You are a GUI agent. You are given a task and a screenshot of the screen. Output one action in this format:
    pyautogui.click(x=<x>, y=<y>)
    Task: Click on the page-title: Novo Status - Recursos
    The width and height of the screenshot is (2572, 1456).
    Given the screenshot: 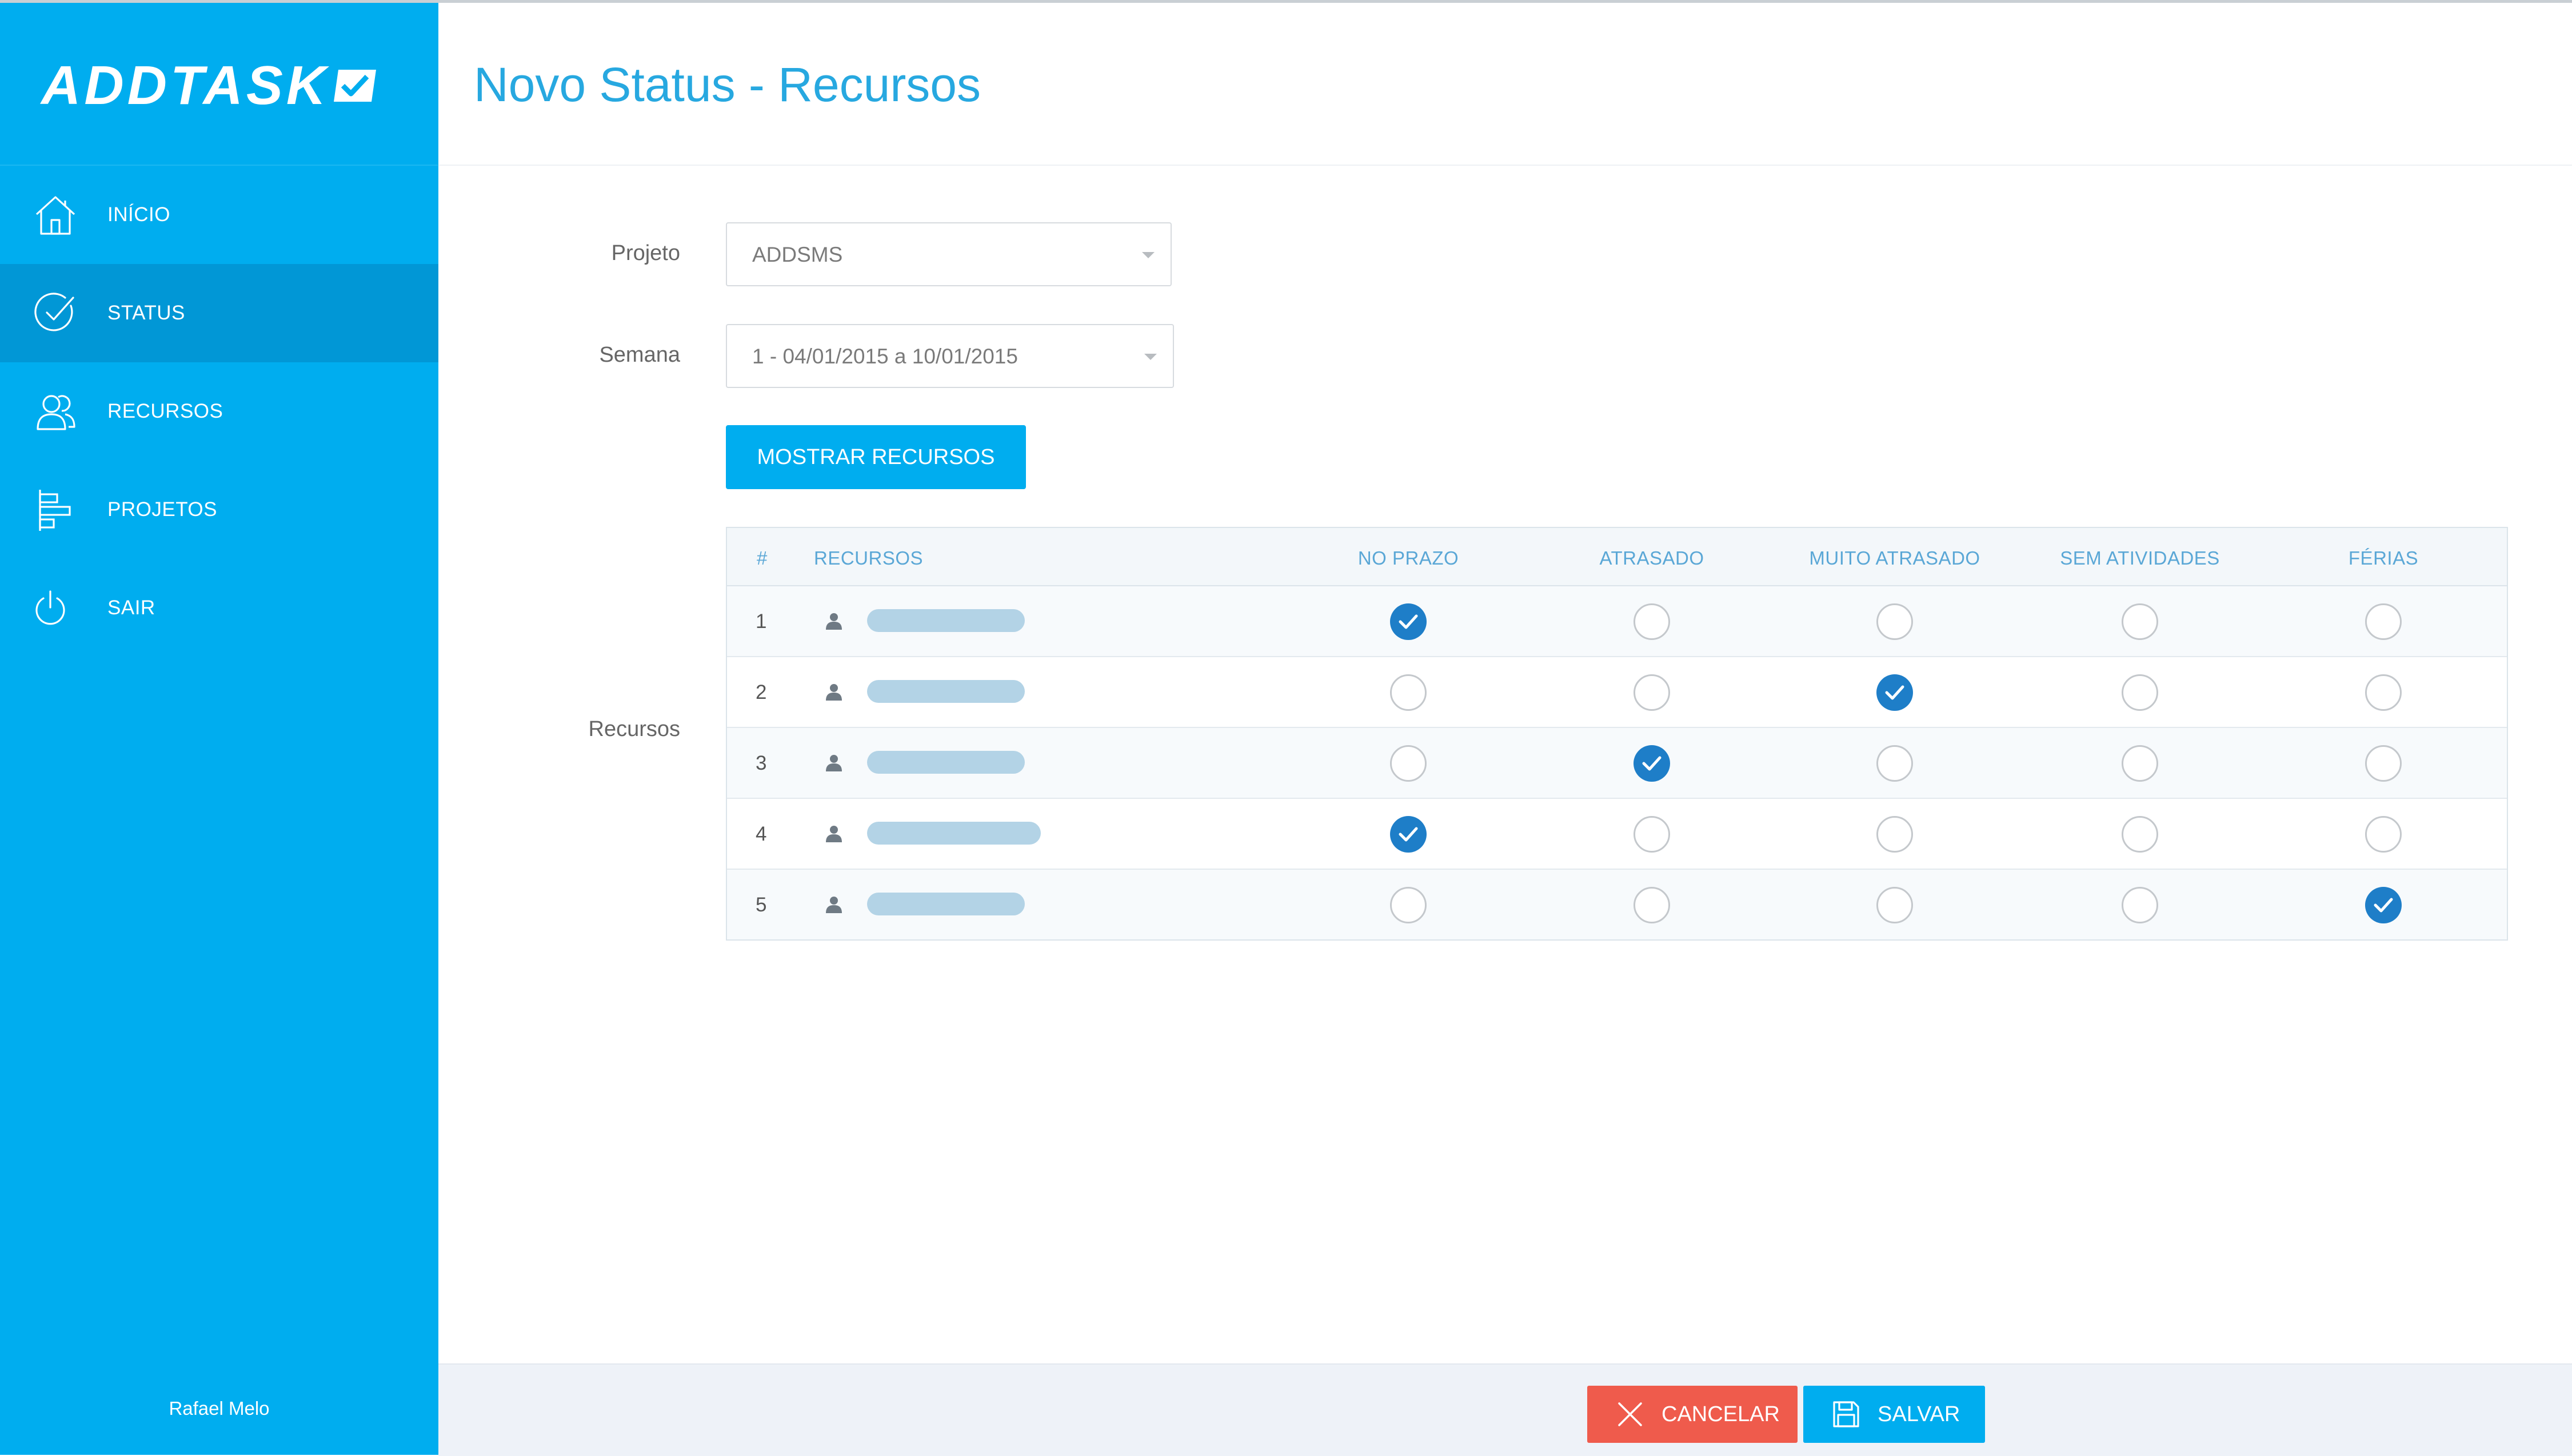 What is the action you would take?
    pyautogui.click(x=728, y=84)
    